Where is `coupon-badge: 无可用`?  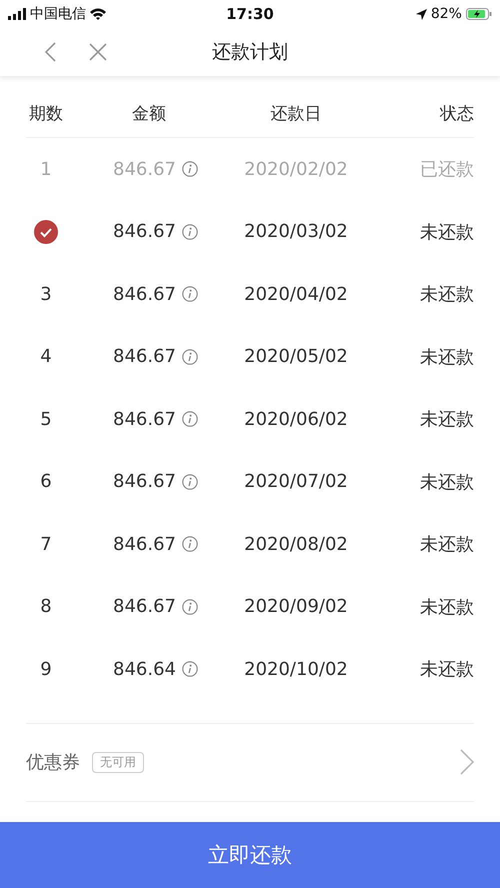 coupon-badge: 无可用 is located at coordinates (118, 762).